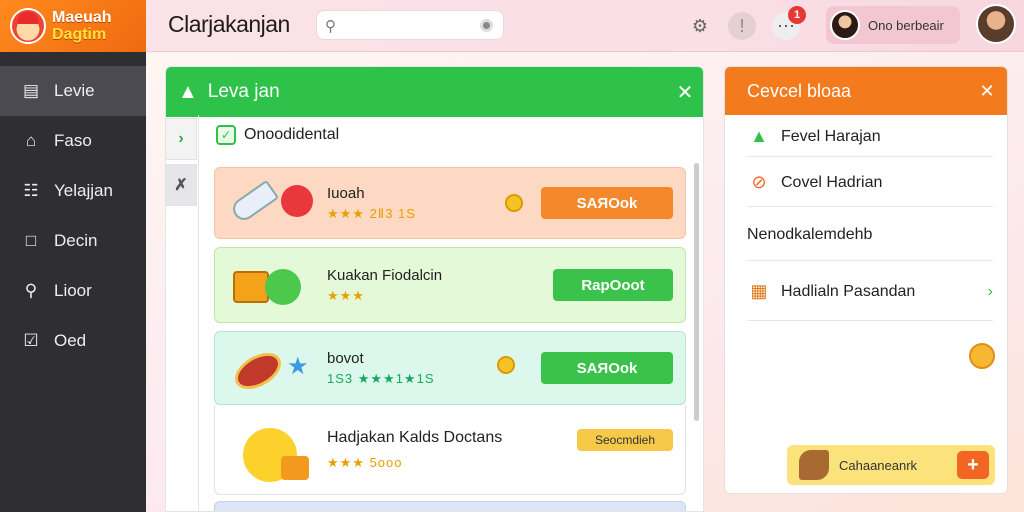 This screenshot has width=1024, height=512. I want to click on divider, so click(198, 313).